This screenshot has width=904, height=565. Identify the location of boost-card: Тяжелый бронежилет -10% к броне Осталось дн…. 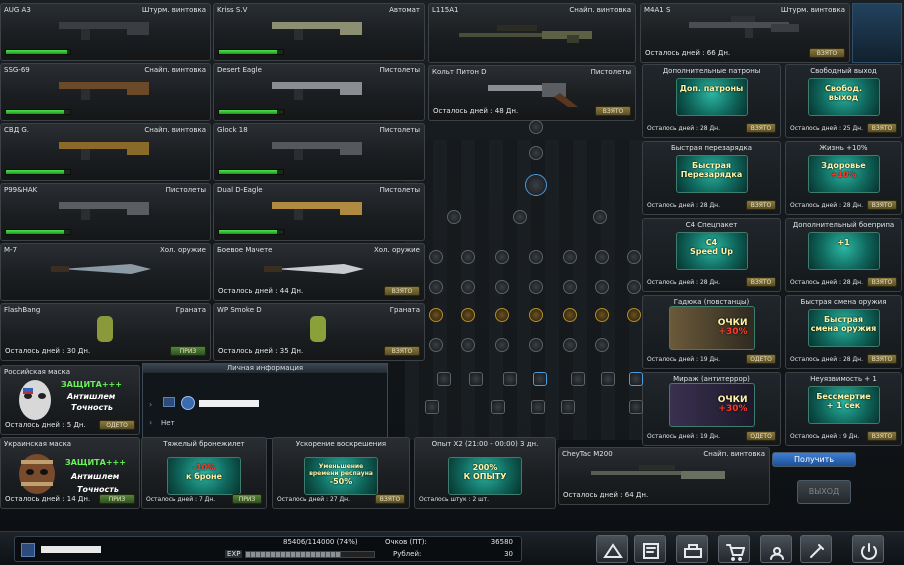
(204, 473).